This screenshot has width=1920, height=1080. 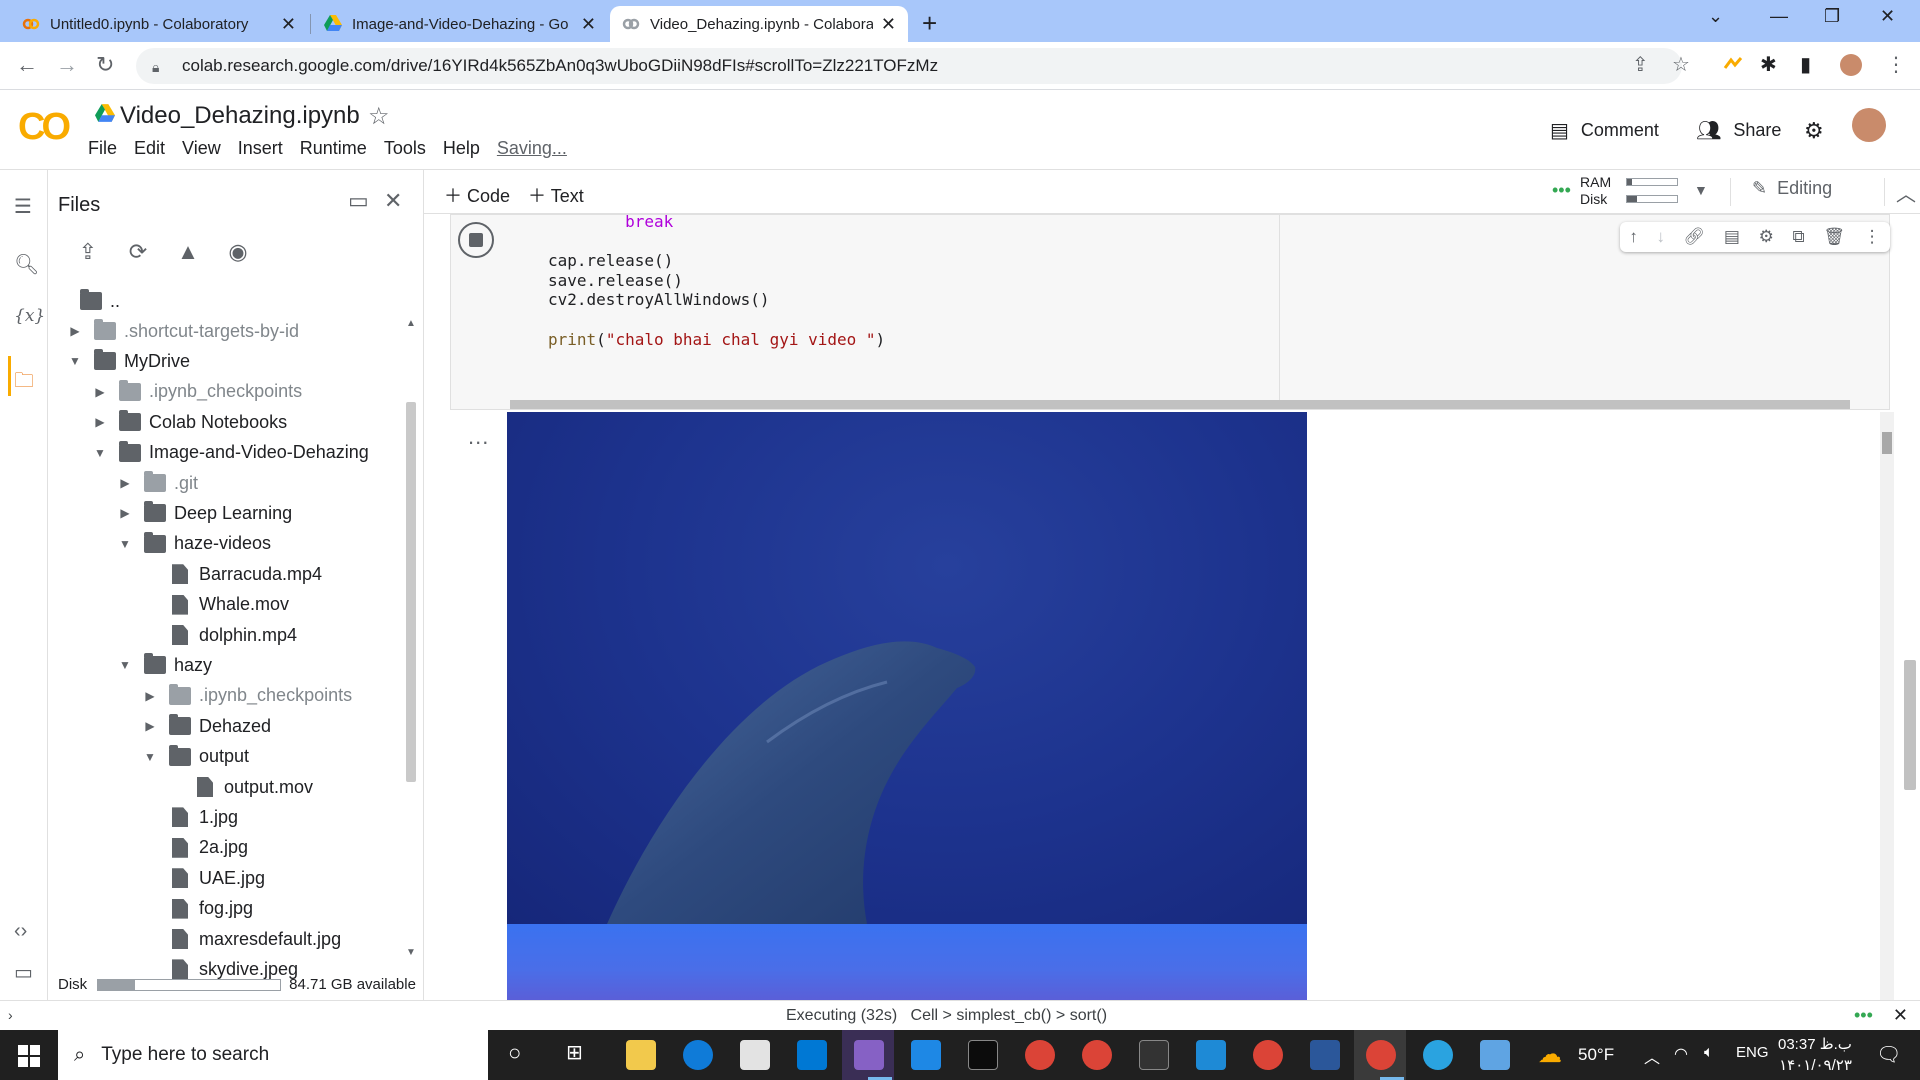 I want to click on folder-row: ▼ haze-videos, so click(x=194, y=544).